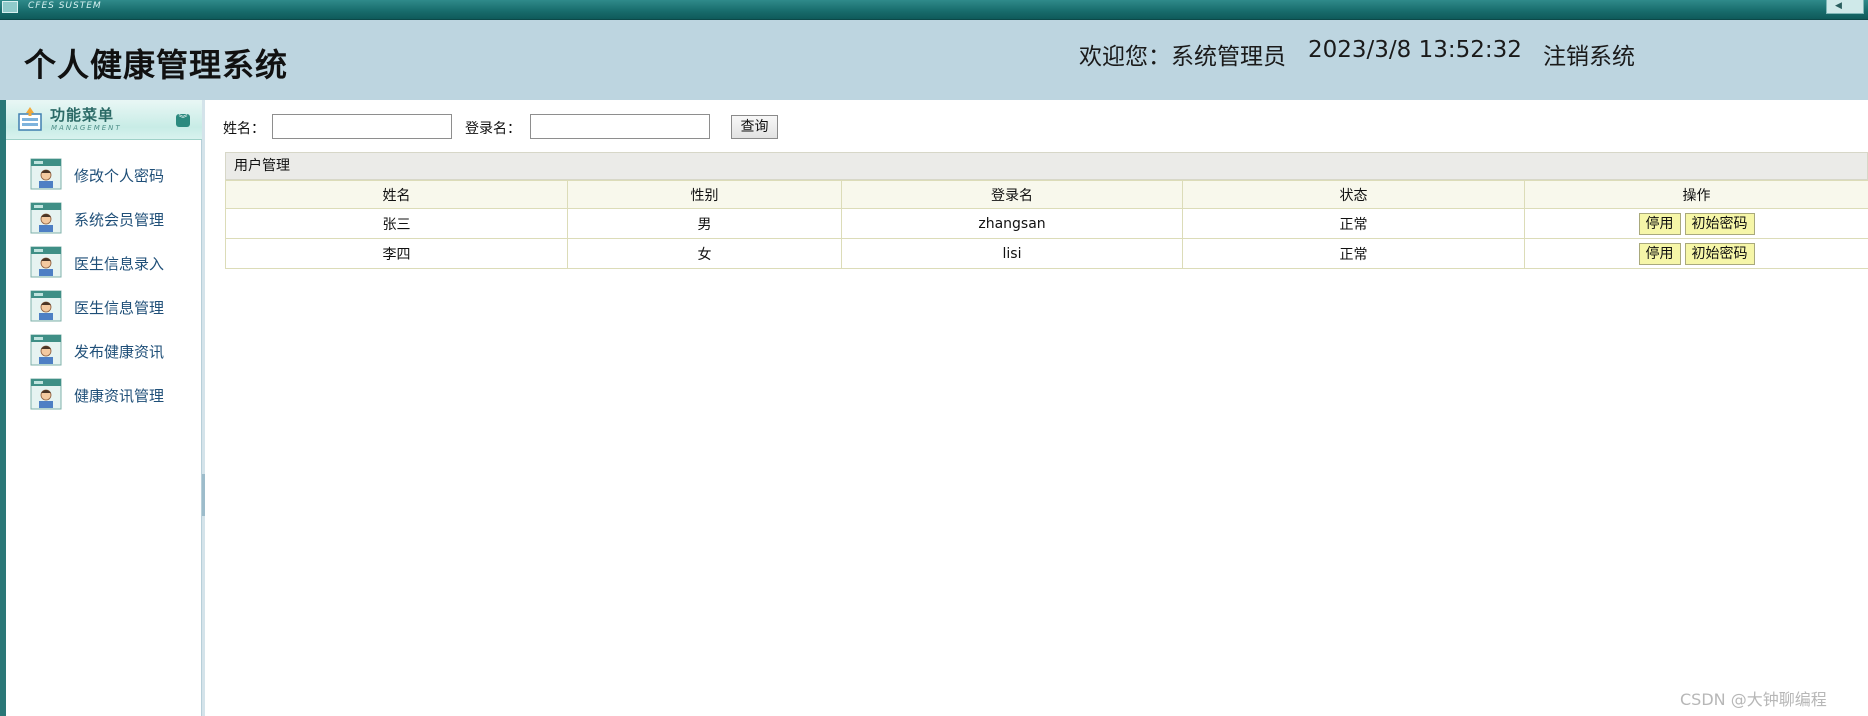 This screenshot has width=1868, height=716. Describe the element at coordinates (1182, 57) in the screenshot. I see `welcome-text: 欢迎您：系统管理员` at that location.